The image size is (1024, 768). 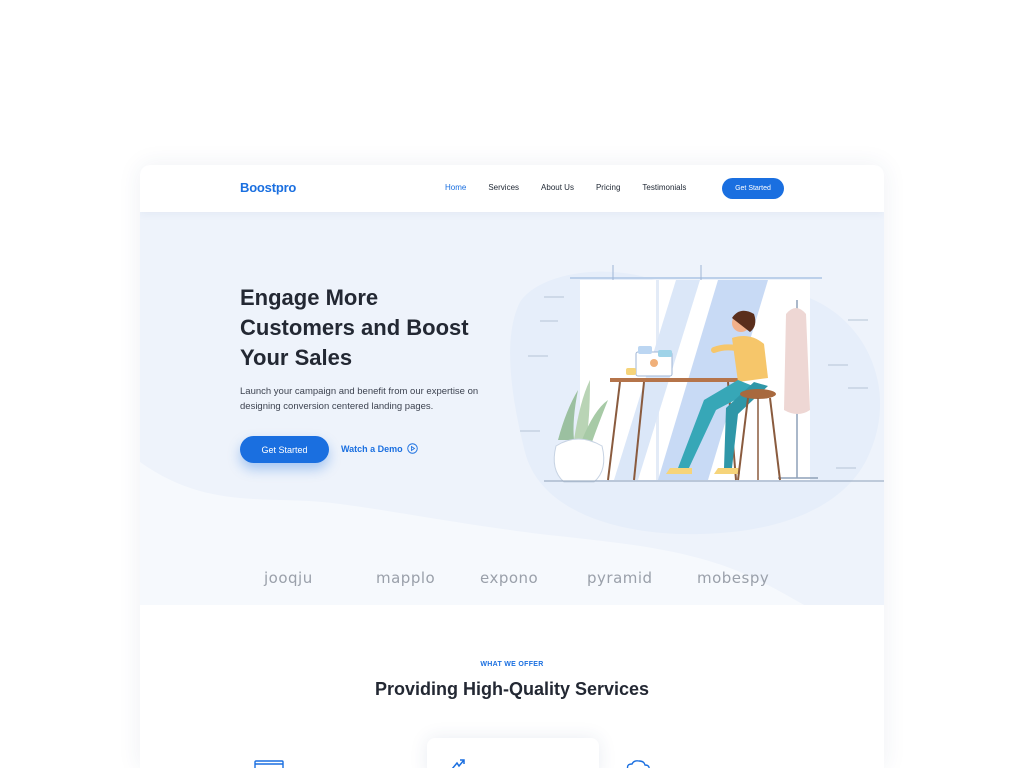 I want to click on hero-get-started-button: Get Started, so click(x=284, y=449).